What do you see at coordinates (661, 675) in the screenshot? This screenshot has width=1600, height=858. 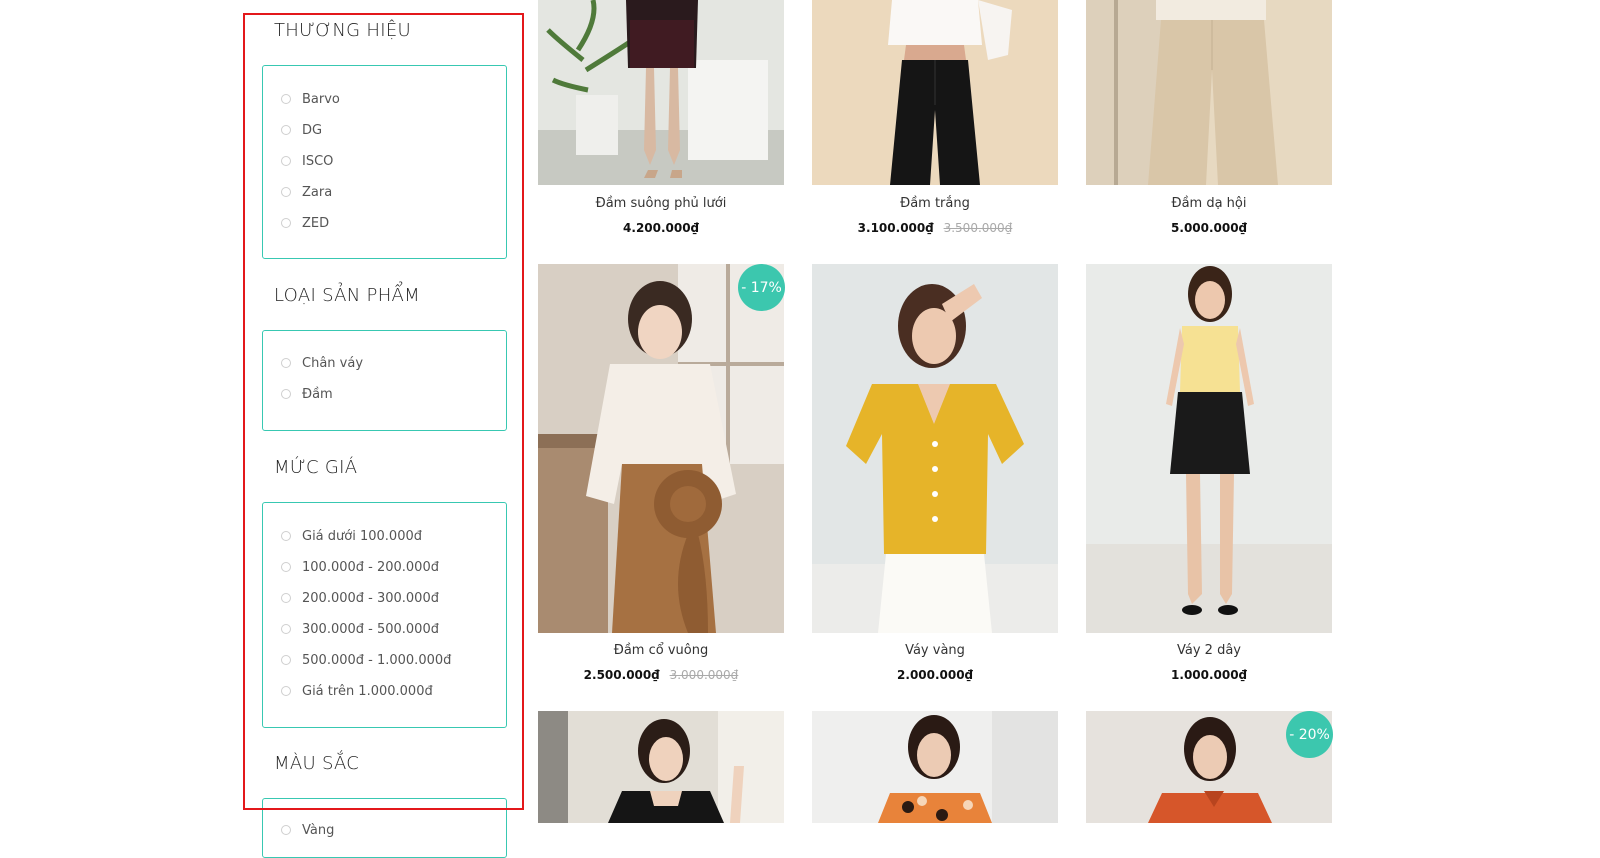 I see `product-price: 2.500.000₫ 3.000.000₫` at bounding box center [661, 675].